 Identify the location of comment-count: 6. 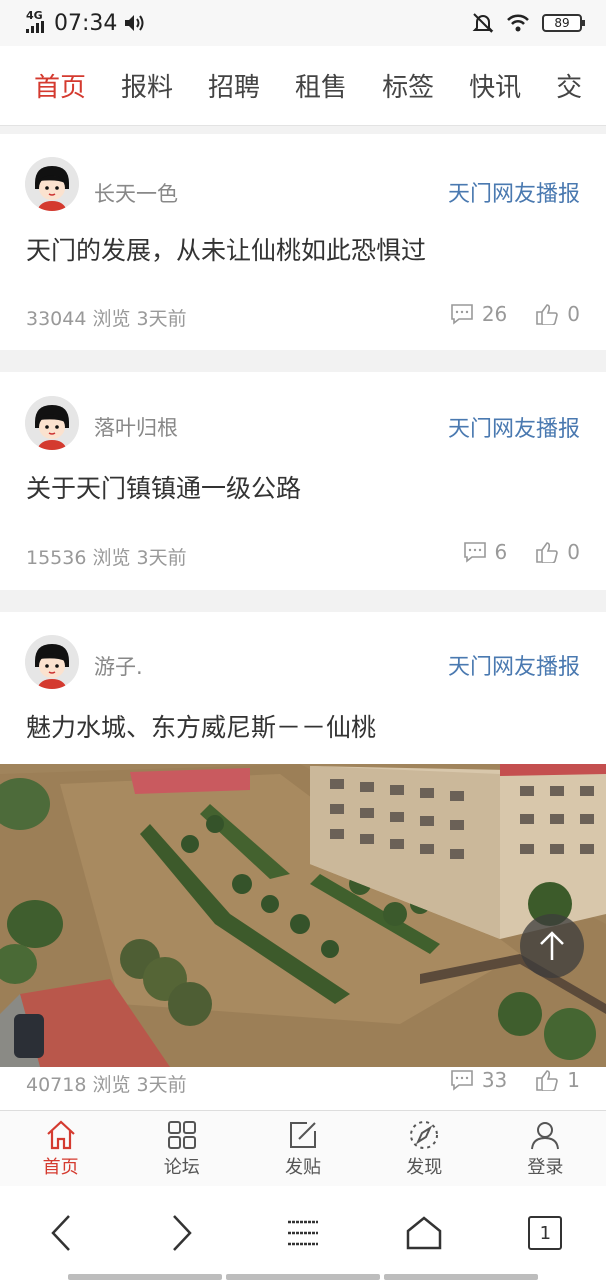
(485, 552).